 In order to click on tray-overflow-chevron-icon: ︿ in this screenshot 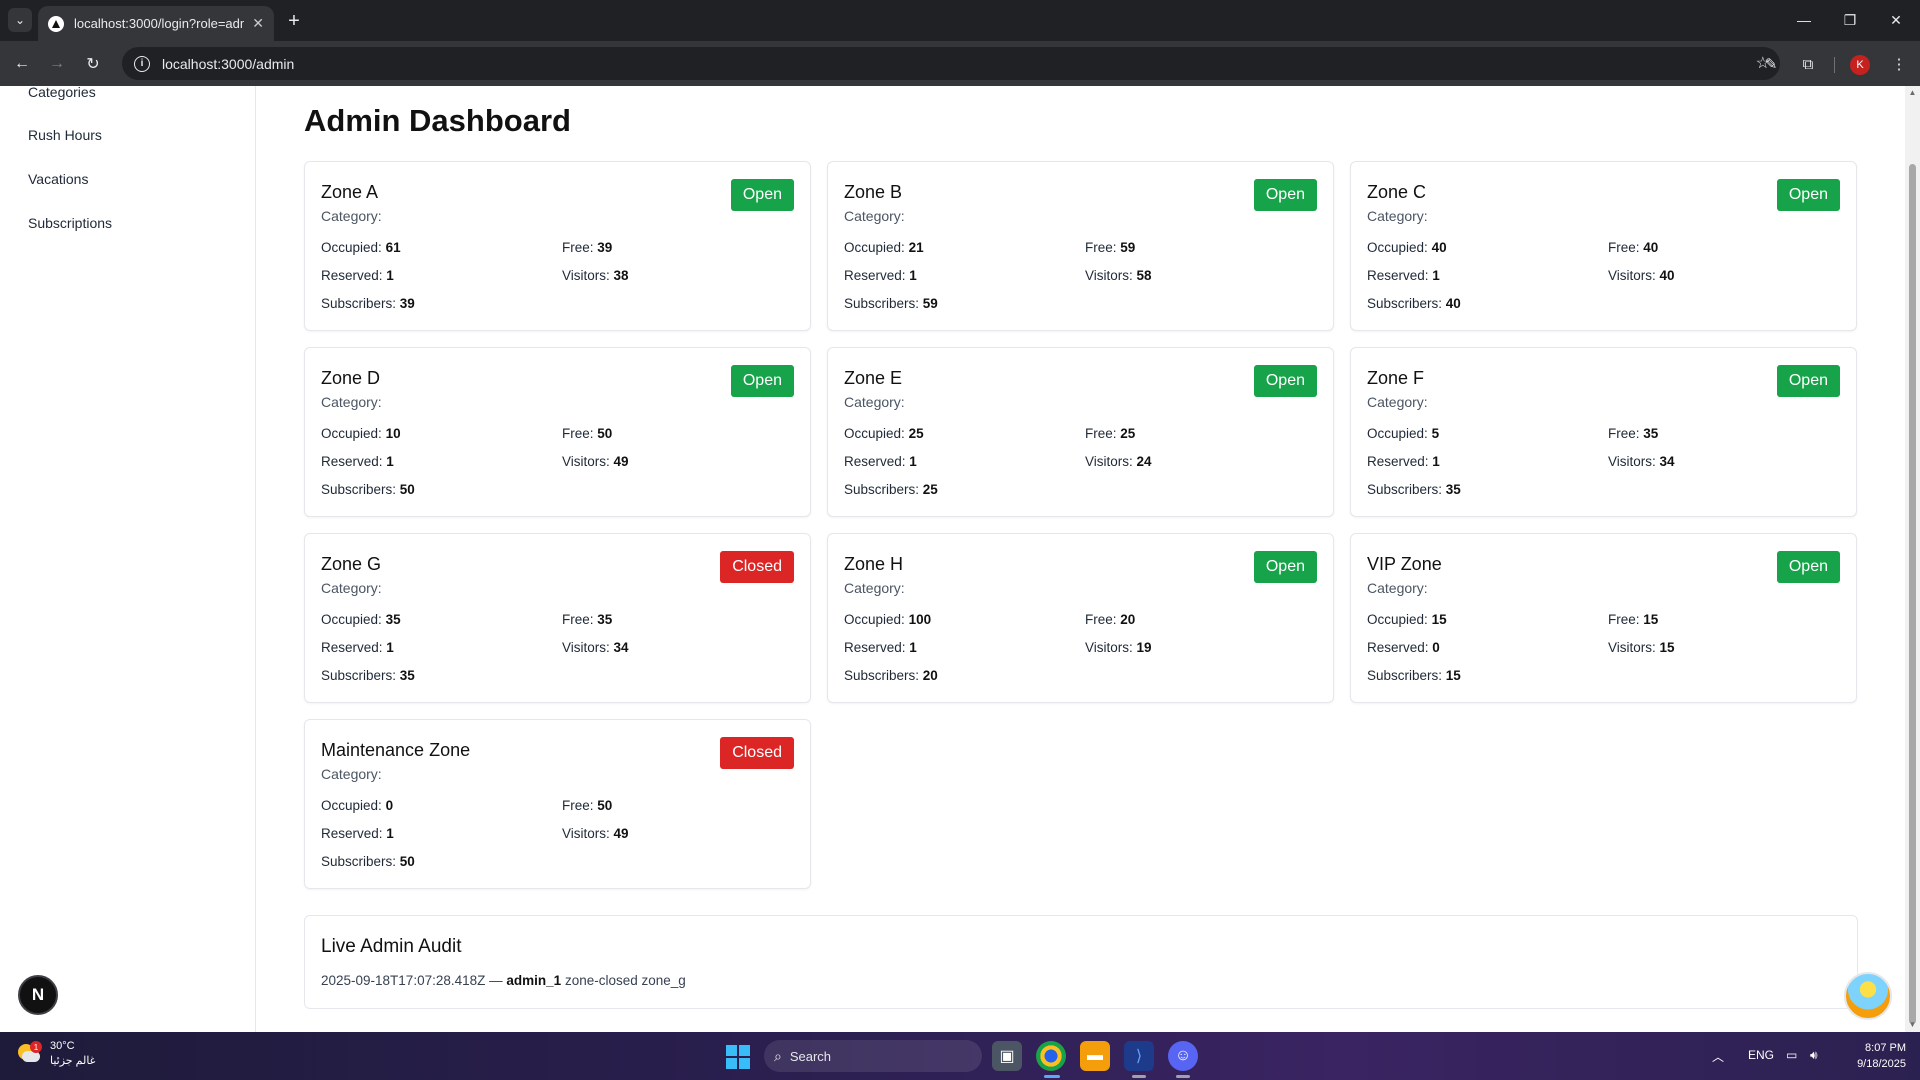, I will do `click(1718, 1056)`.